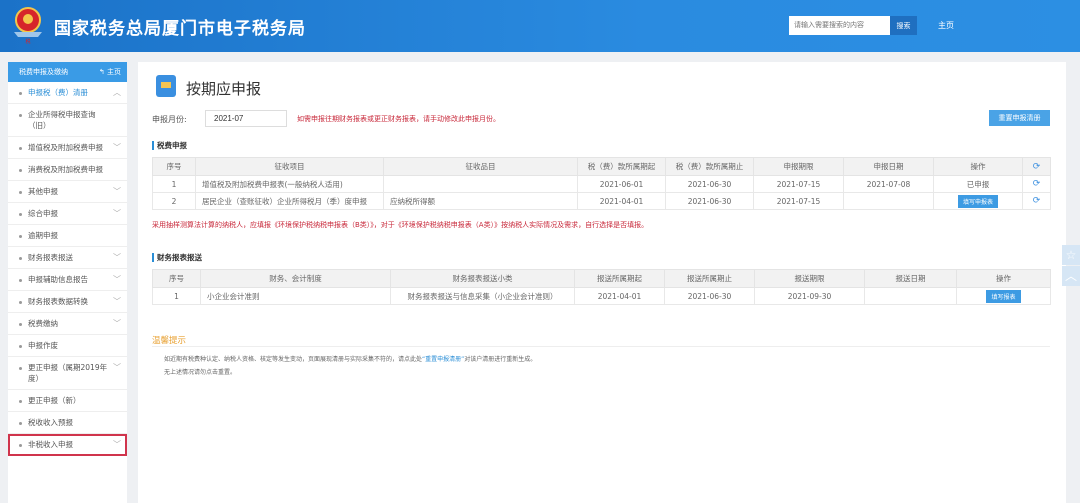 This screenshot has height=503, width=1080. What do you see at coordinates (621, 166) in the screenshot?
I see `column-header: 税（费）款所属期起` at bounding box center [621, 166].